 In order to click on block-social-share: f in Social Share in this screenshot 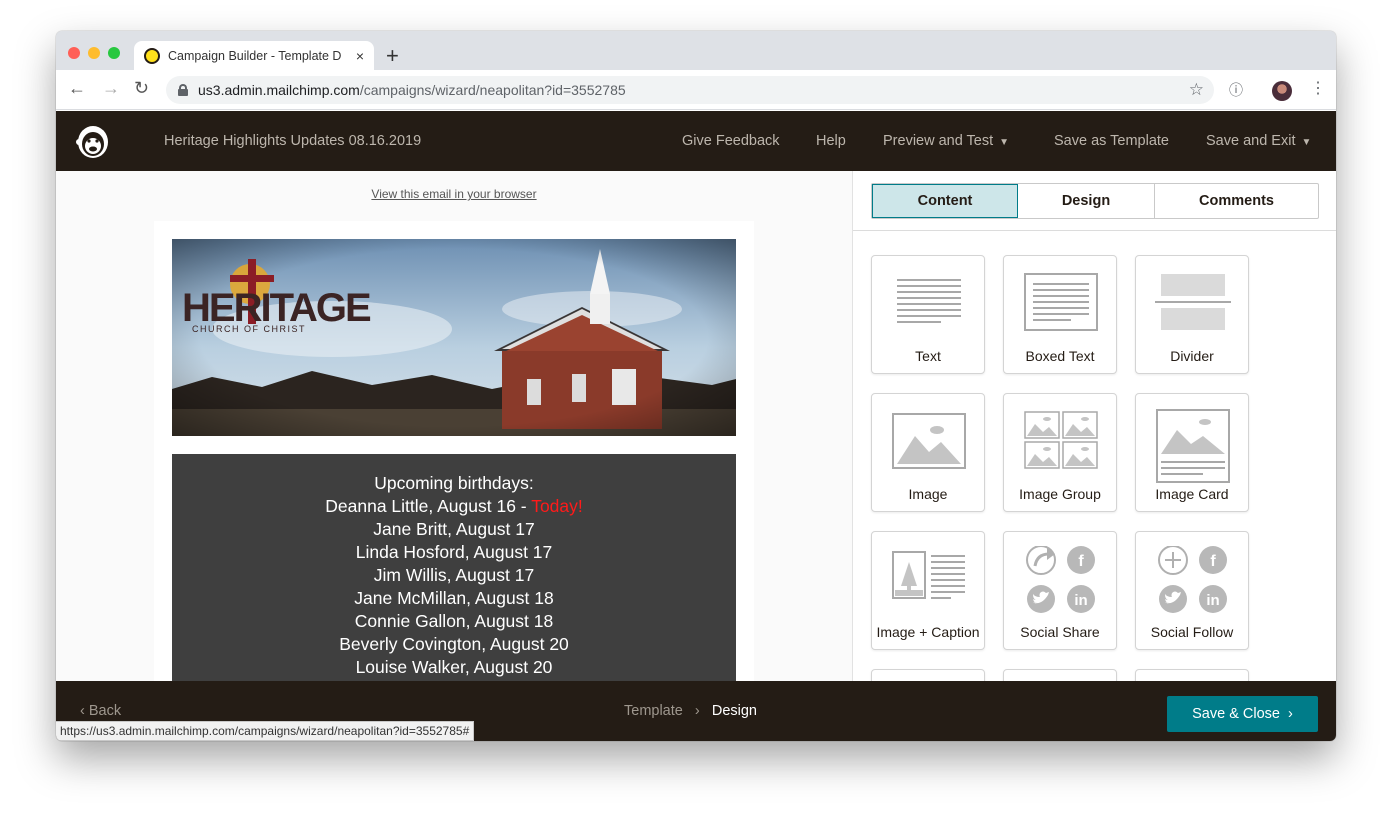, I will do `click(1060, 590)`.